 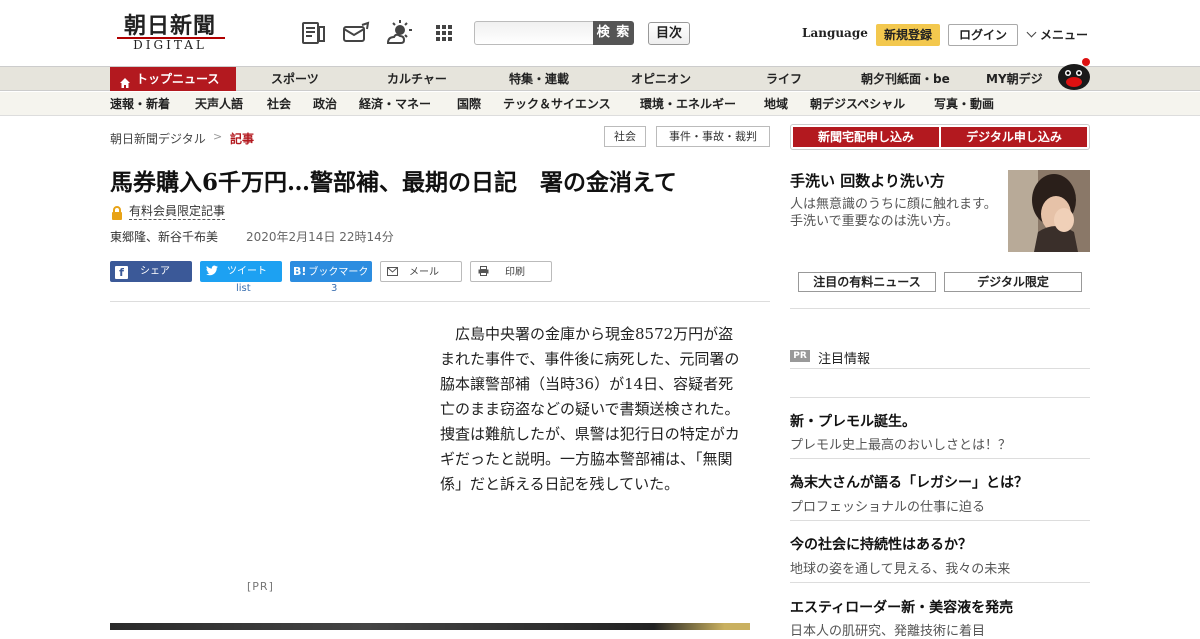 I want to click on share-label: 印刷, so click(x=515, y=272).